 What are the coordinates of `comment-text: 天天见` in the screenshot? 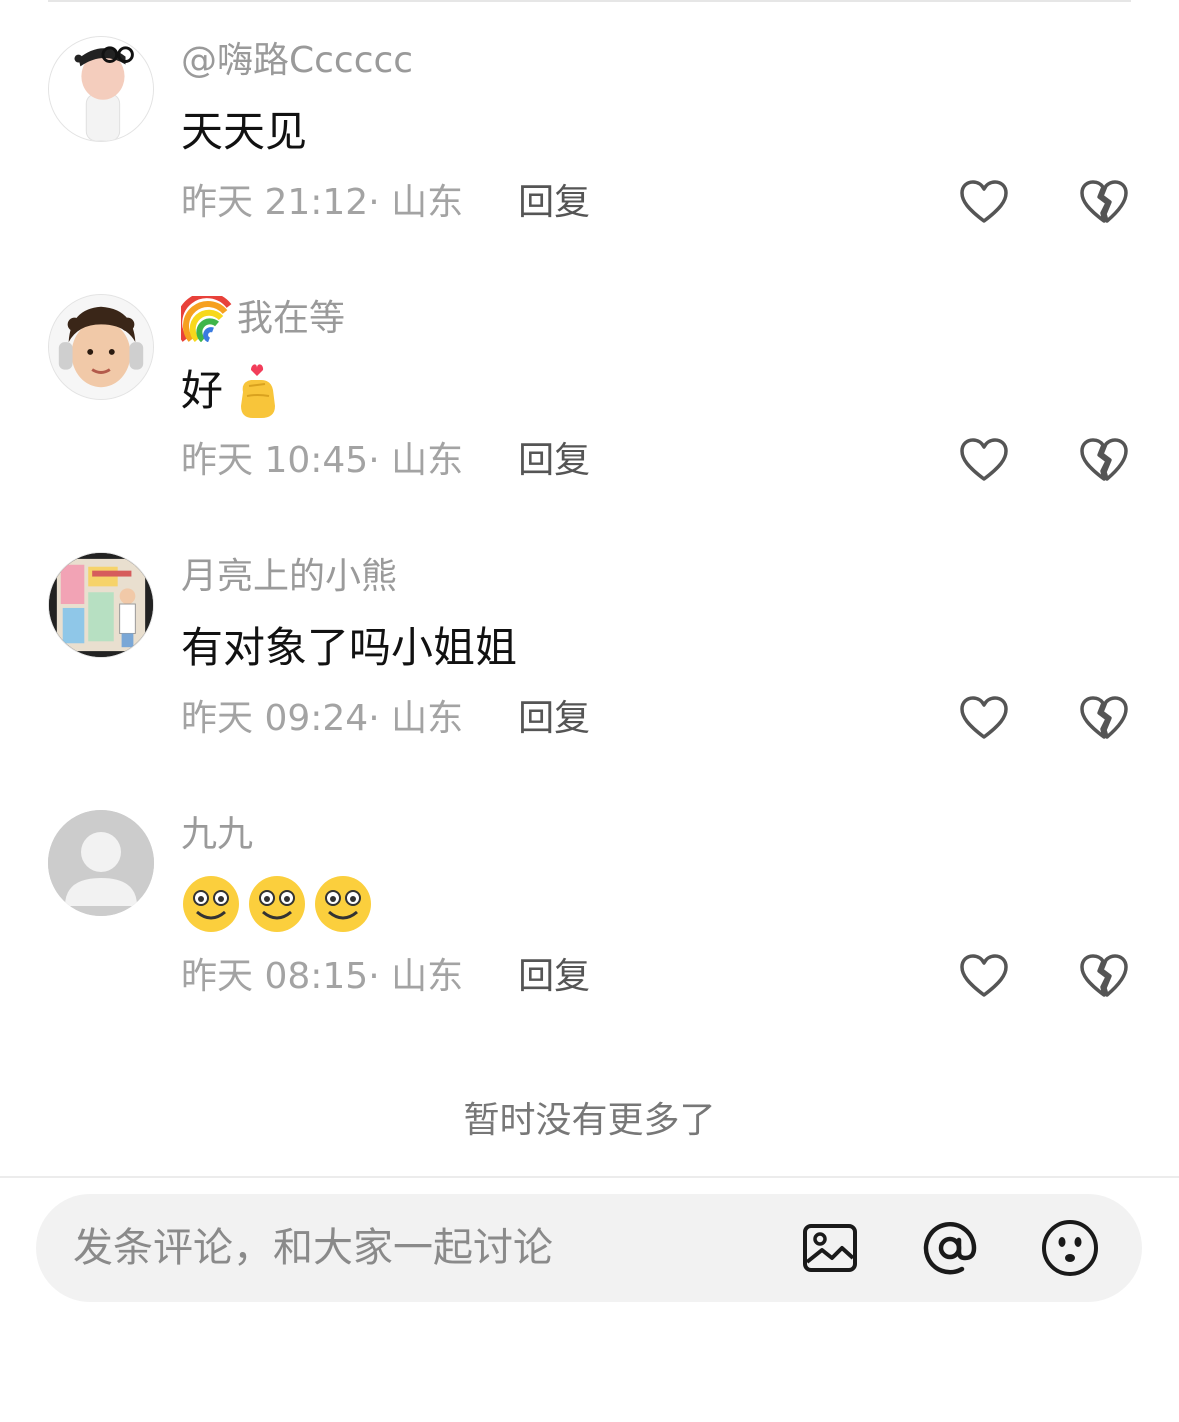 It's located at (244, 132).